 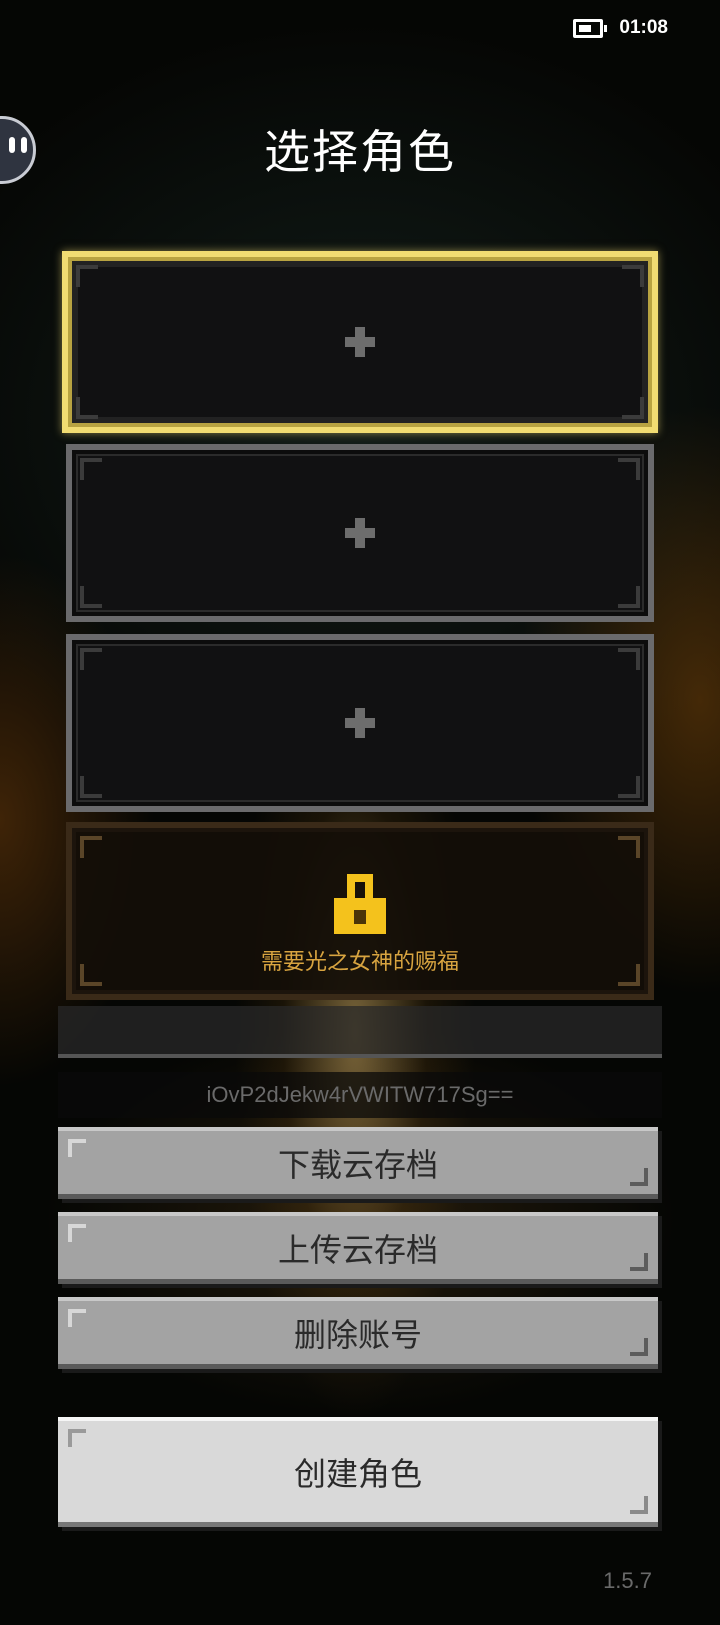 I want to click on page-title: 选择角色, so click(x=360, y=152).